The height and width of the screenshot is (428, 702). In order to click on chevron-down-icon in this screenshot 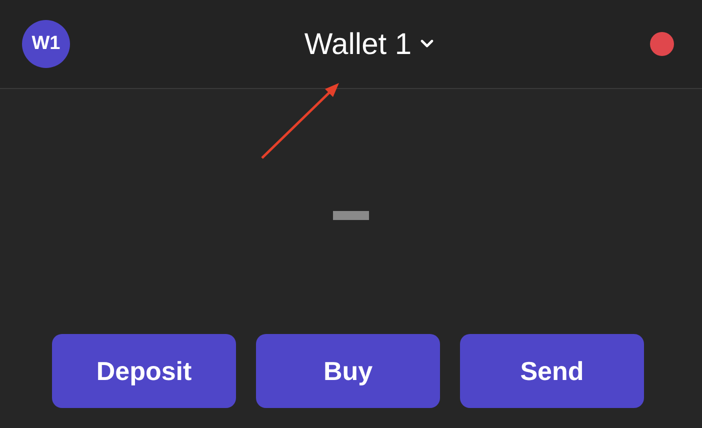, I will do `click(427, 44)`.